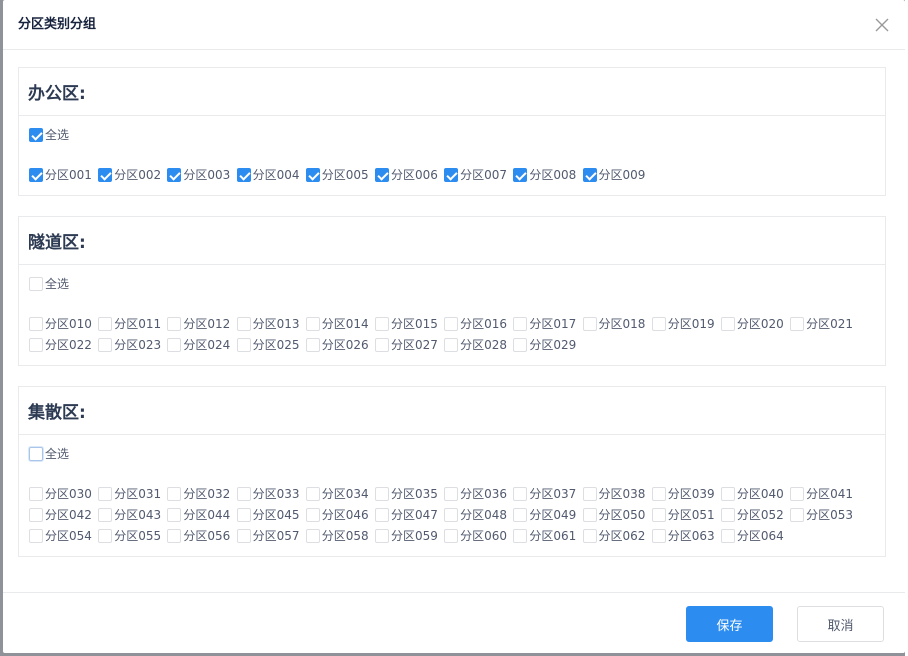  What do you see at coordinates (132, 494) in the screenshot?
I see `zone-checkbox: 分区031` at bounding box center [132, 494].